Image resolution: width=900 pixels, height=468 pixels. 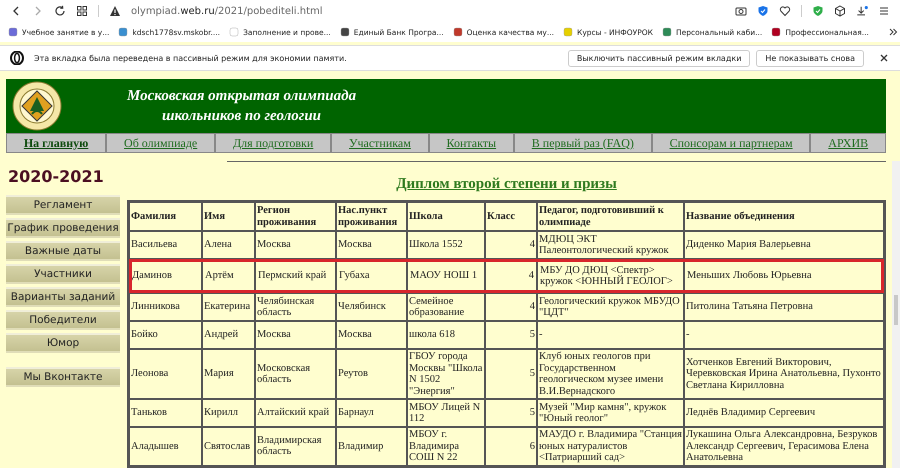 What do you see at coordinates (165, 335) in the screenshot?
I see `table-cell: Бойко` at bounding box center [165, 335].